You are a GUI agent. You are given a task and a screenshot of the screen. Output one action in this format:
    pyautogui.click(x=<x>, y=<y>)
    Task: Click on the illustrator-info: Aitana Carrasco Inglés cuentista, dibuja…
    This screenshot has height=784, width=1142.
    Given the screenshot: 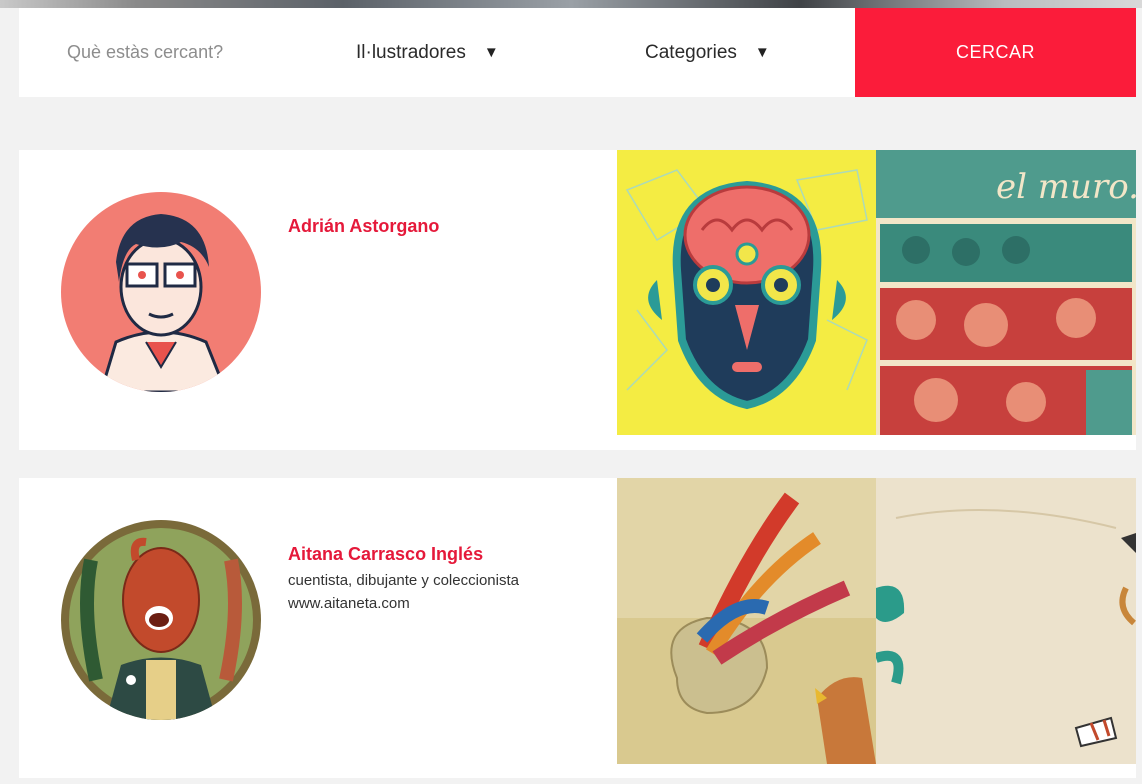 What is the action you would take?
    pyautogui.click(x=448, y=579)
    